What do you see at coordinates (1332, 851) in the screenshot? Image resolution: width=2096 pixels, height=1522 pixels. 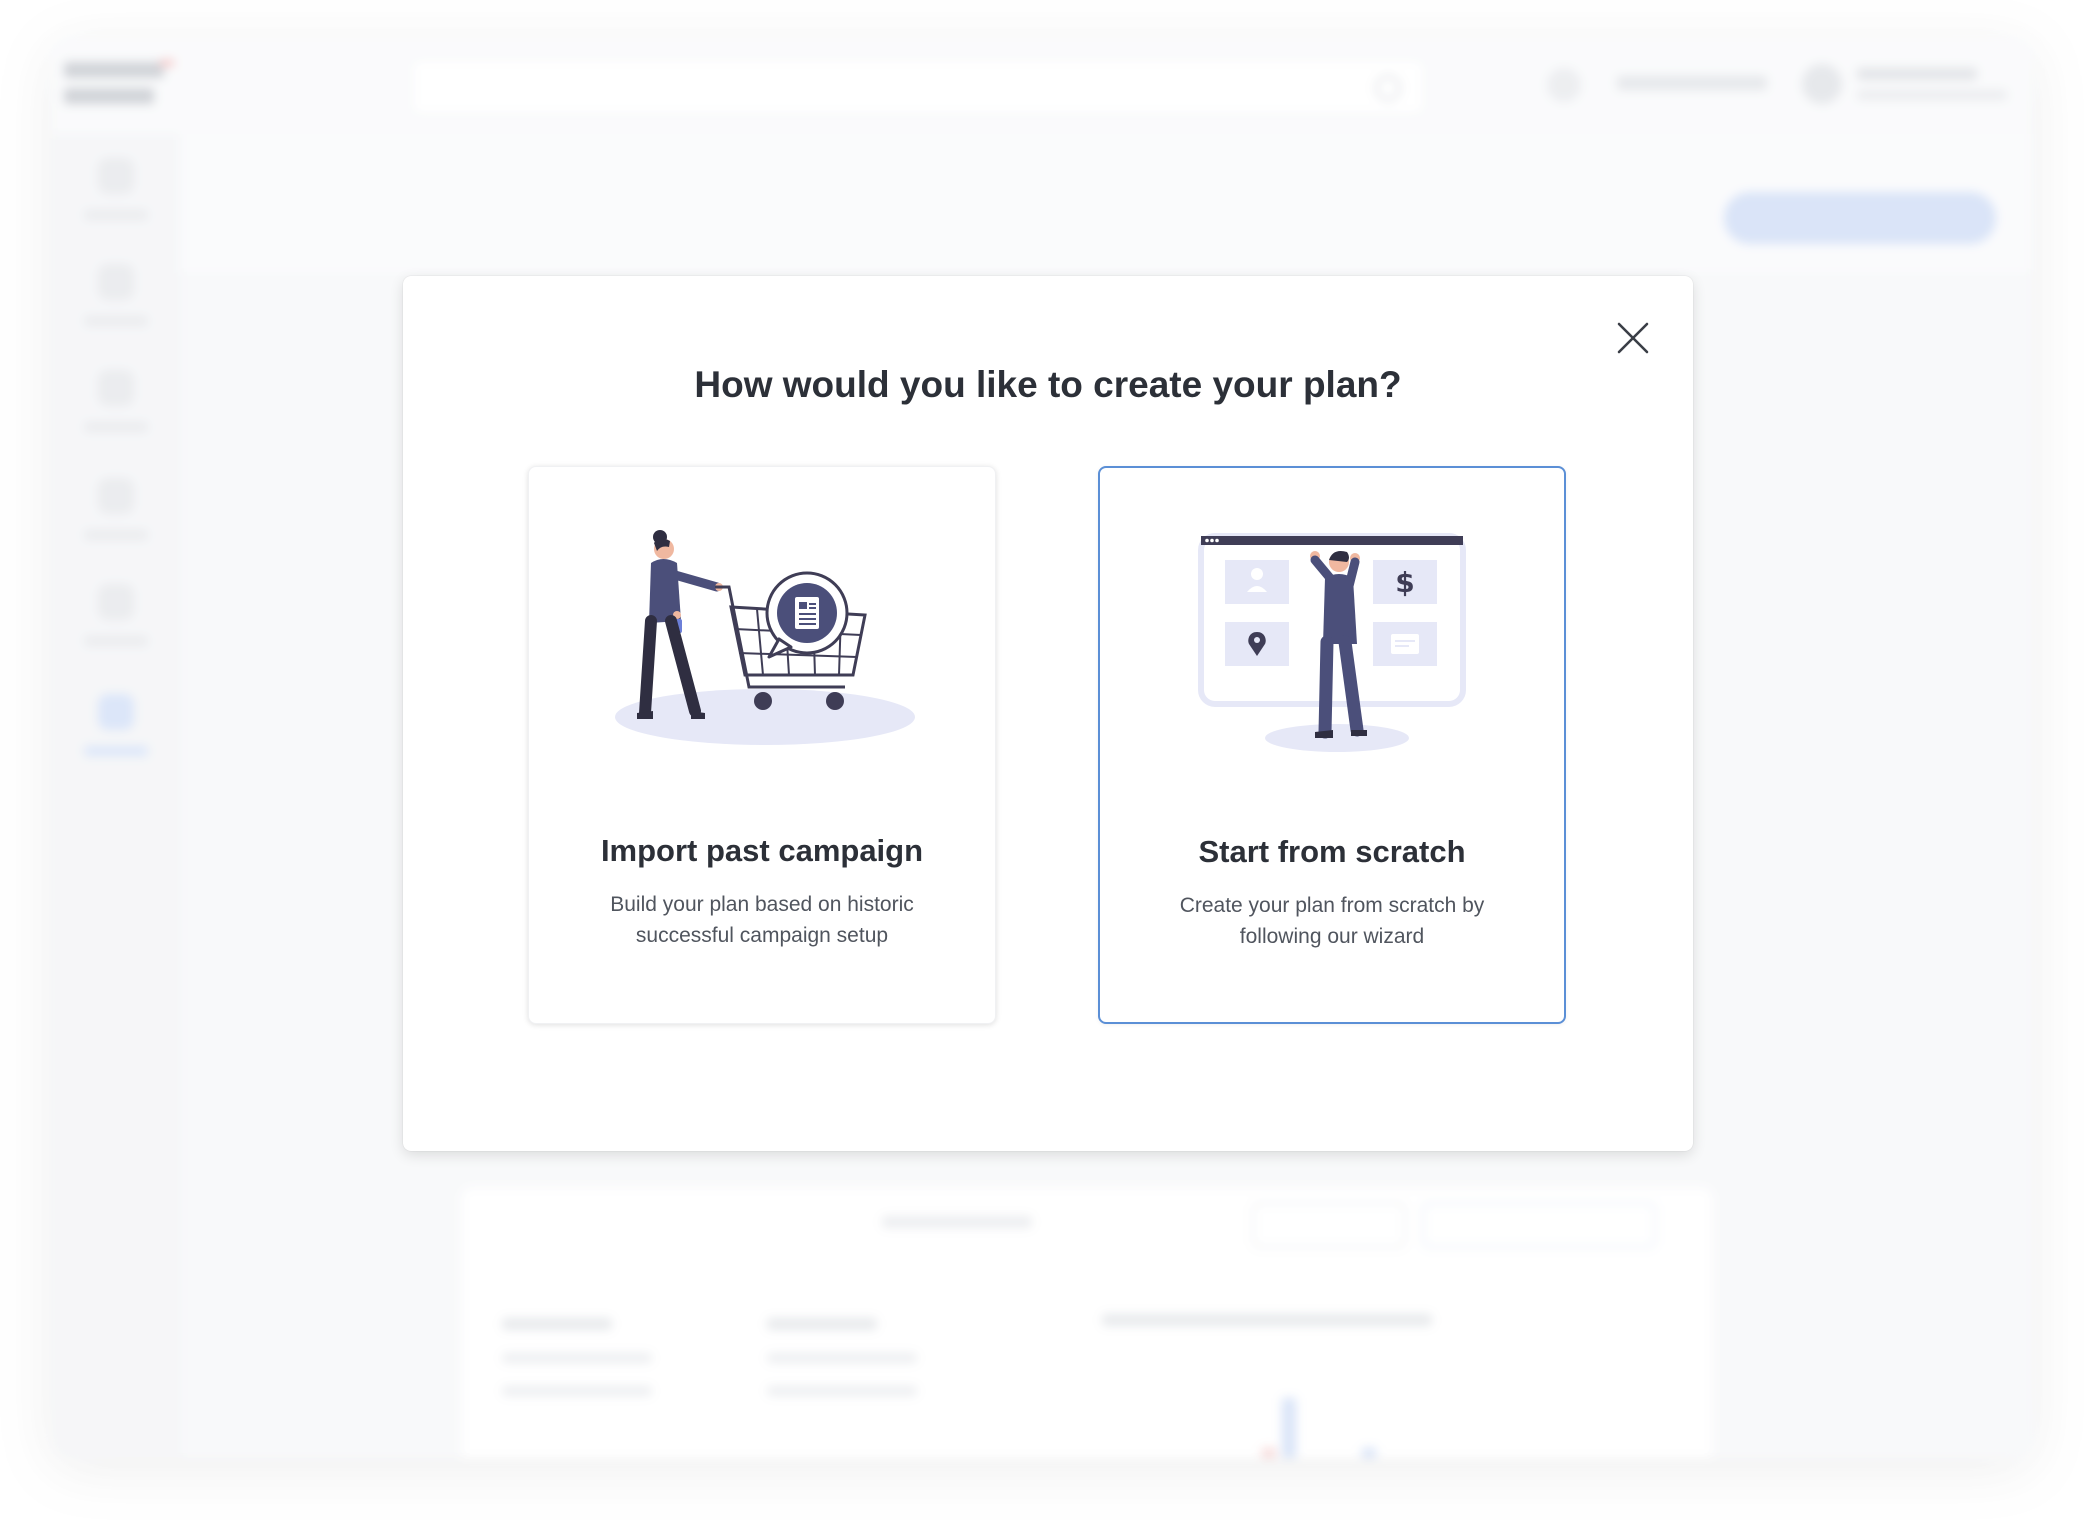 I see `option-title: Start from scratch` at bounding box center [1332, 851].